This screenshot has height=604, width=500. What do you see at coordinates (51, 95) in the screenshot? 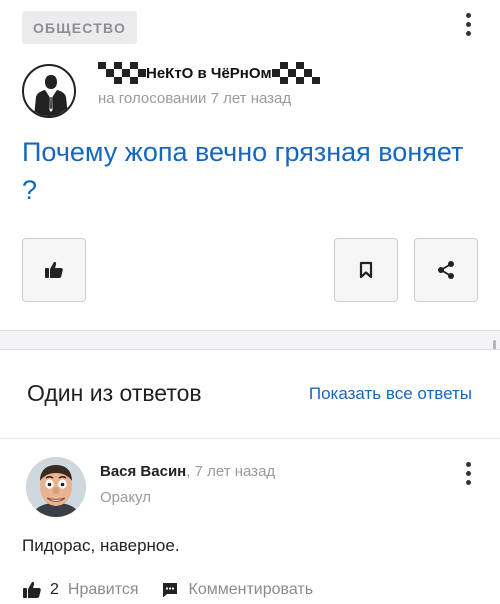
I see `suit-silhouette-icon` at bounding box center [51, 95].